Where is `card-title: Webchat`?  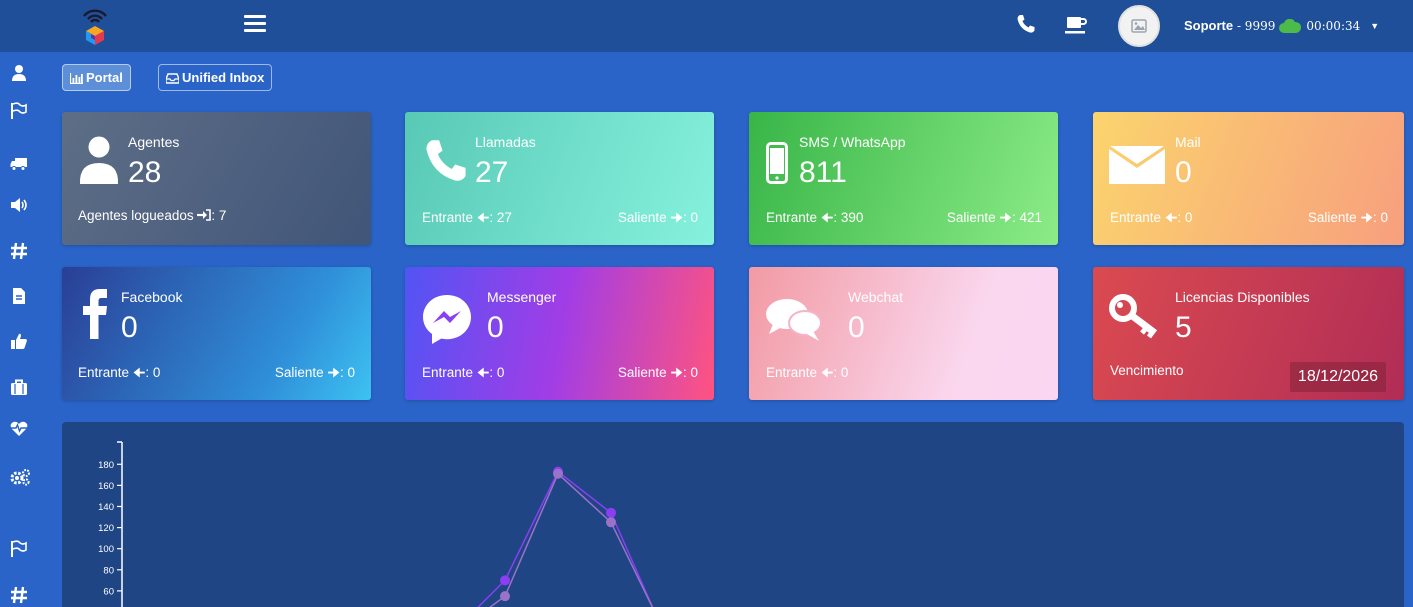 card-title: Webchat is located at coordinates (875, 297).